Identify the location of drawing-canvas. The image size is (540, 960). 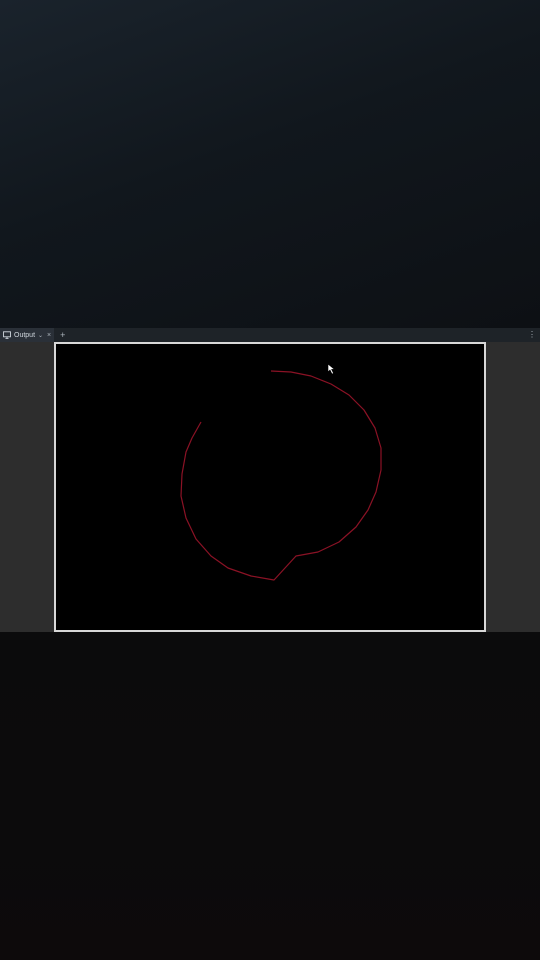
(281, 472).